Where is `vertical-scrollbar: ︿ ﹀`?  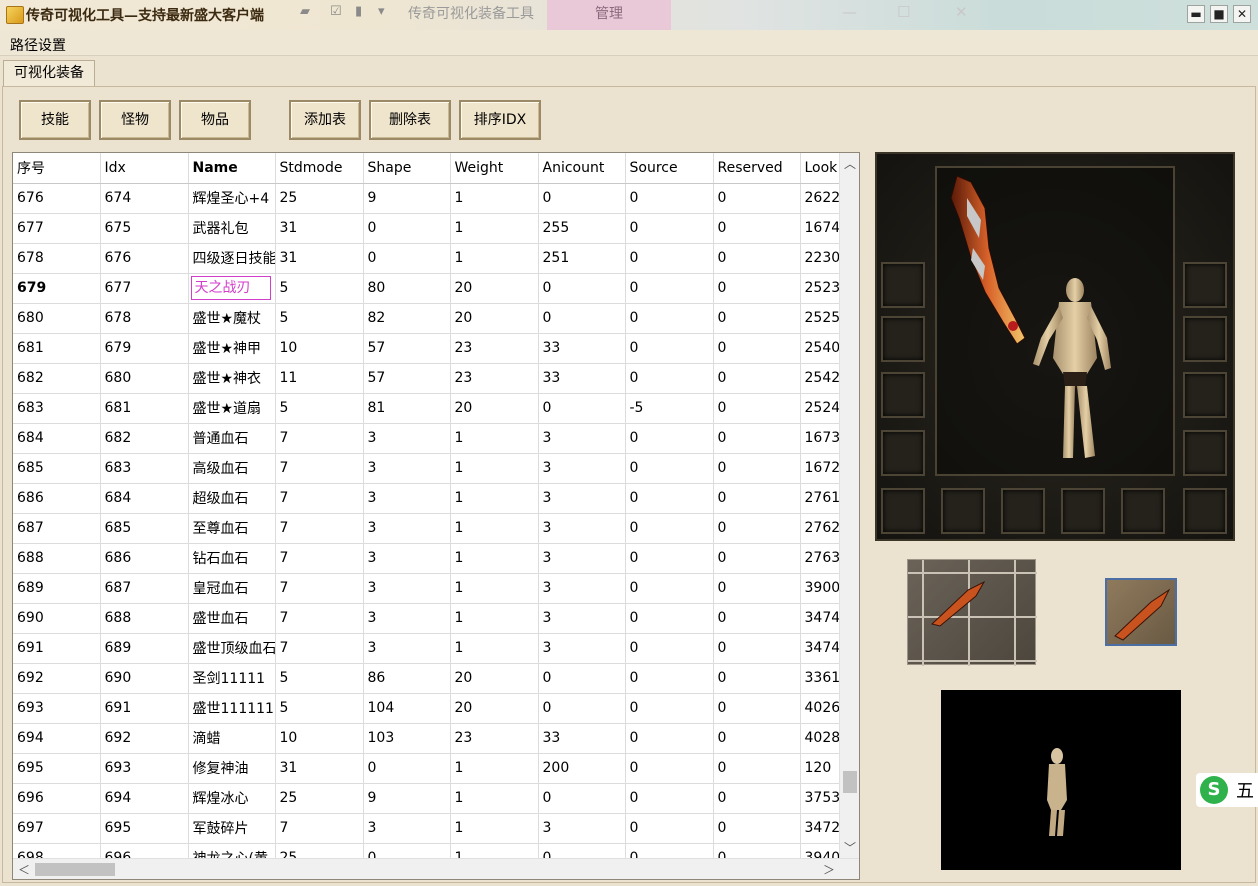 vertical-scrollbar: ︿ ﹀ is located at coordinates (849, 505).